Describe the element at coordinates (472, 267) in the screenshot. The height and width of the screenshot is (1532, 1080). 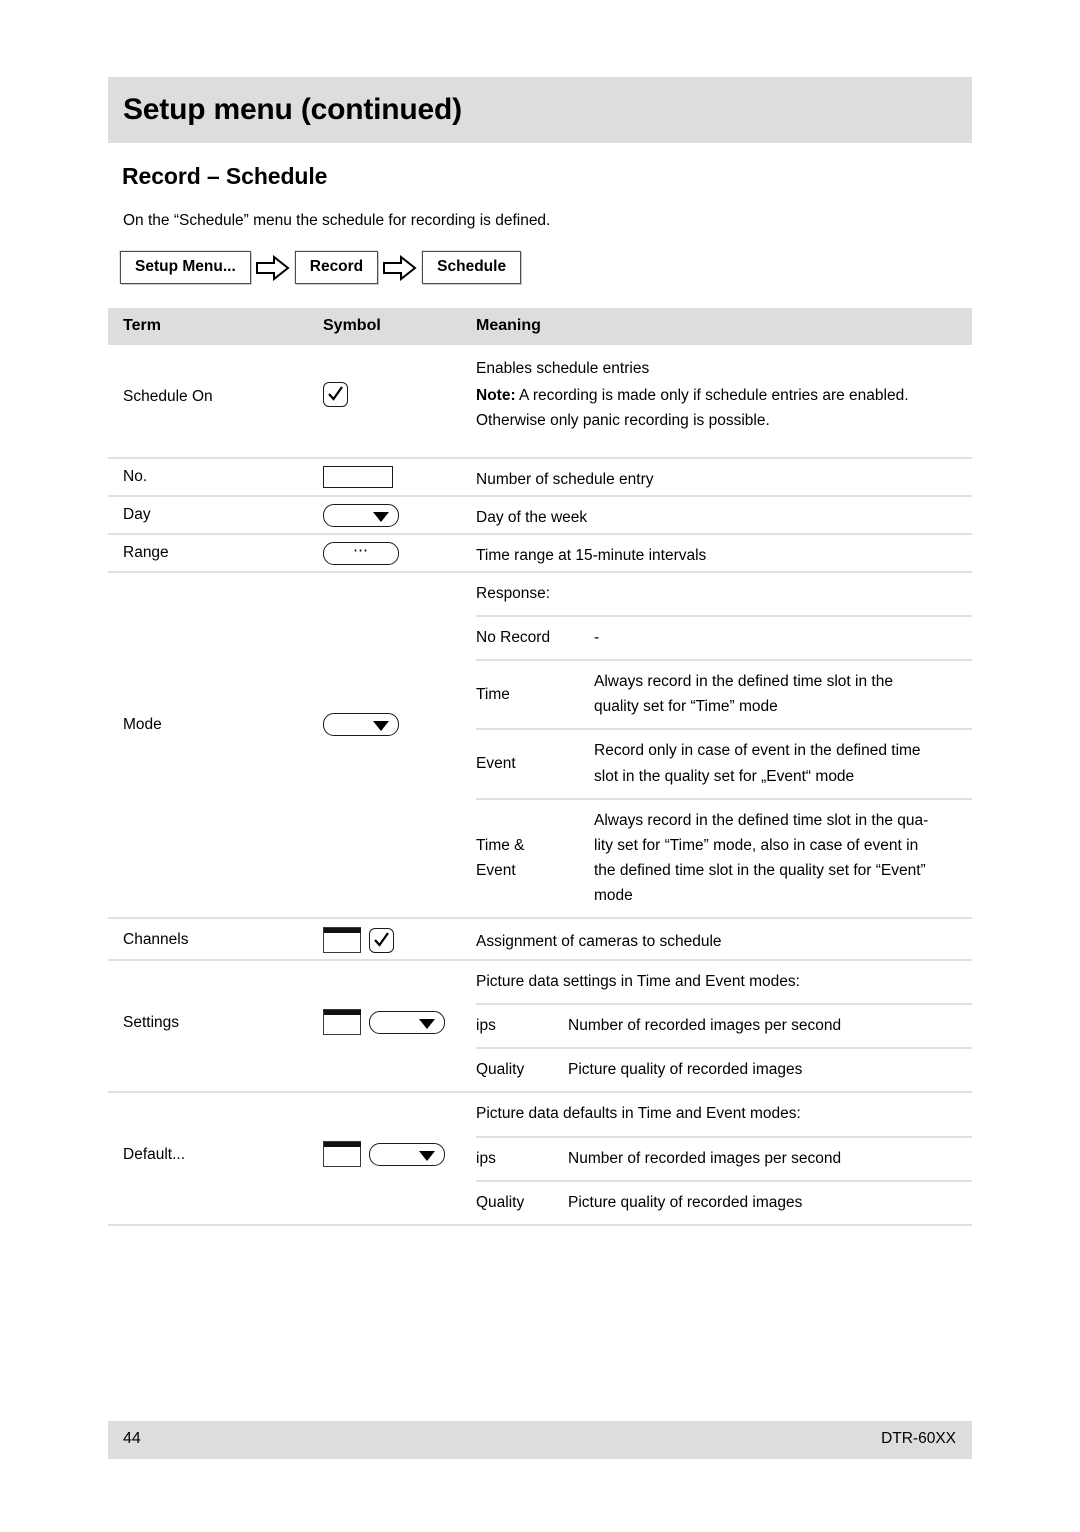
I see `breadcrumb-item-schedule: Schedule` at that location.